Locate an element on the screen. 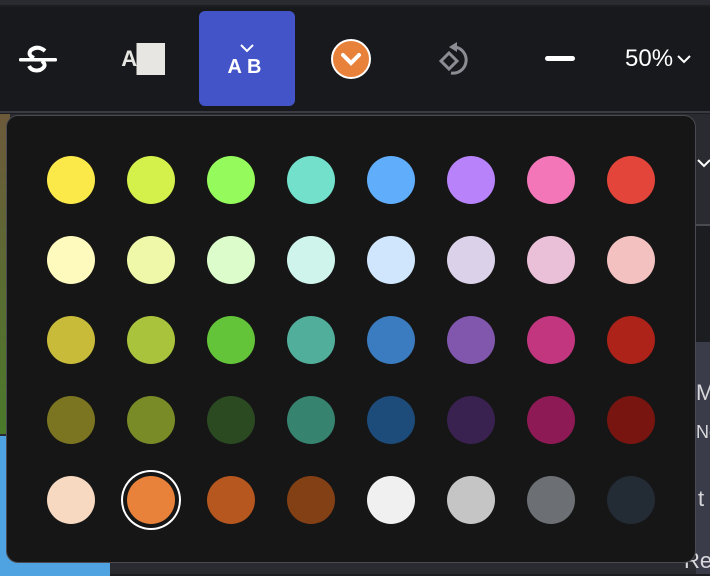  text-style-button: Abc is located at coordinates (142, 58).